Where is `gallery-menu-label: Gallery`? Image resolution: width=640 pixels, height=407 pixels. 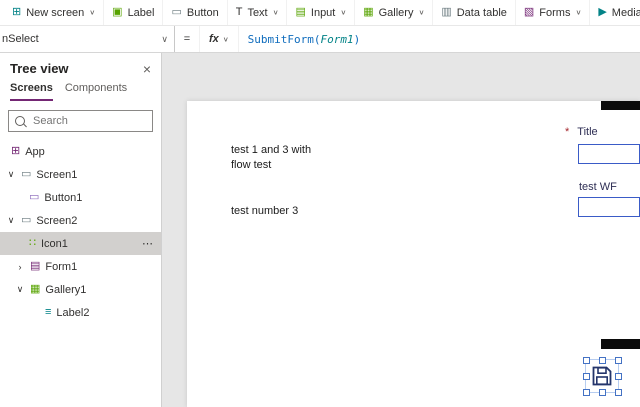
gallery-menu-label: Gallery is located at coordinates (396, 12).